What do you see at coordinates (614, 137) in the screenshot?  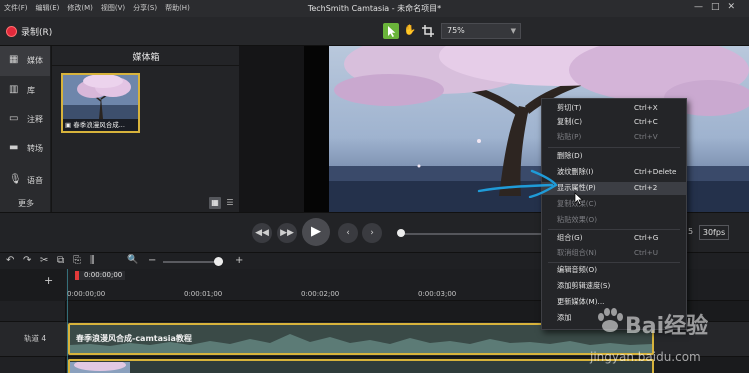 I see `menu-item-paste: 粘贴(P) Ctrl+V` at bounding box center [614, 137].